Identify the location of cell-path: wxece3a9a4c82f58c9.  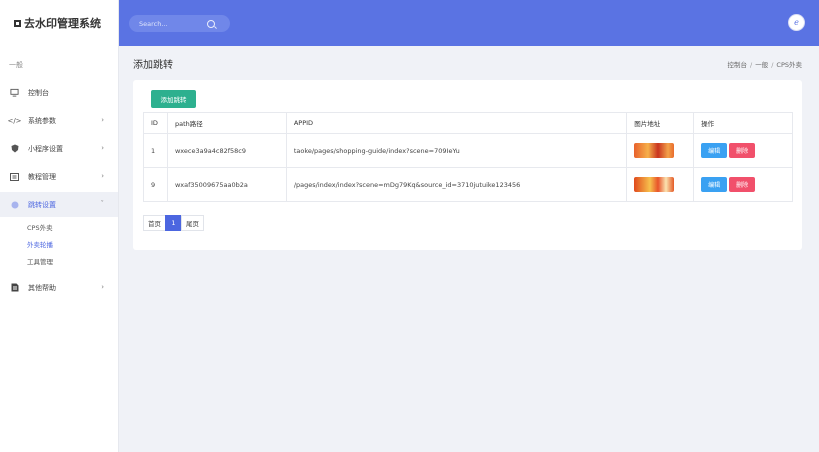
(226, 150).